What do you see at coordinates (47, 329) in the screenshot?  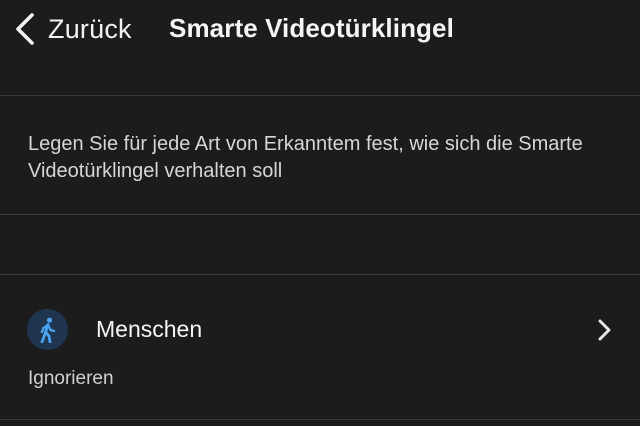 I see `person-walking-icon` at bounding box center [47, 329].